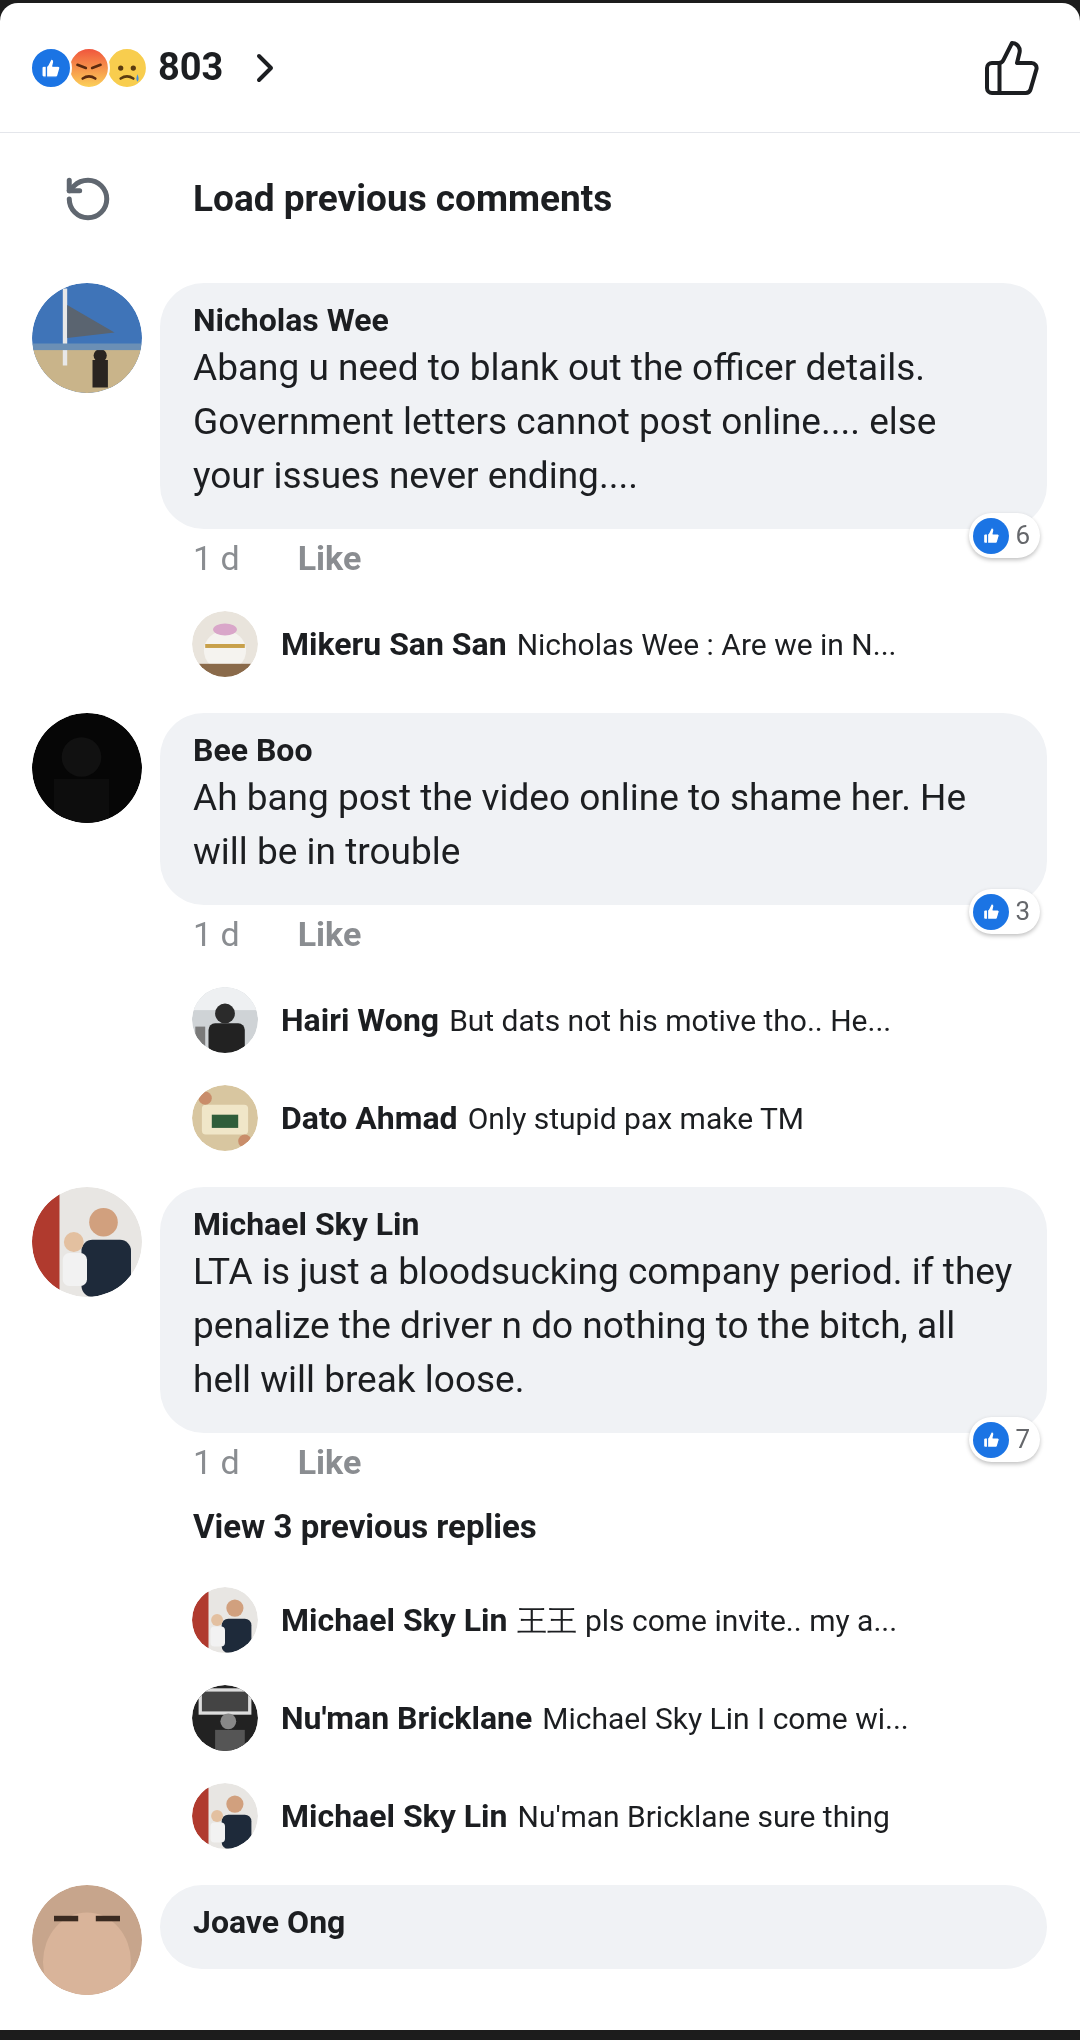 The image size is (1080, 2040). Describe the element at coordinates (1022, 535) in the screenshot. I see `reaction-count: 6` at that location.